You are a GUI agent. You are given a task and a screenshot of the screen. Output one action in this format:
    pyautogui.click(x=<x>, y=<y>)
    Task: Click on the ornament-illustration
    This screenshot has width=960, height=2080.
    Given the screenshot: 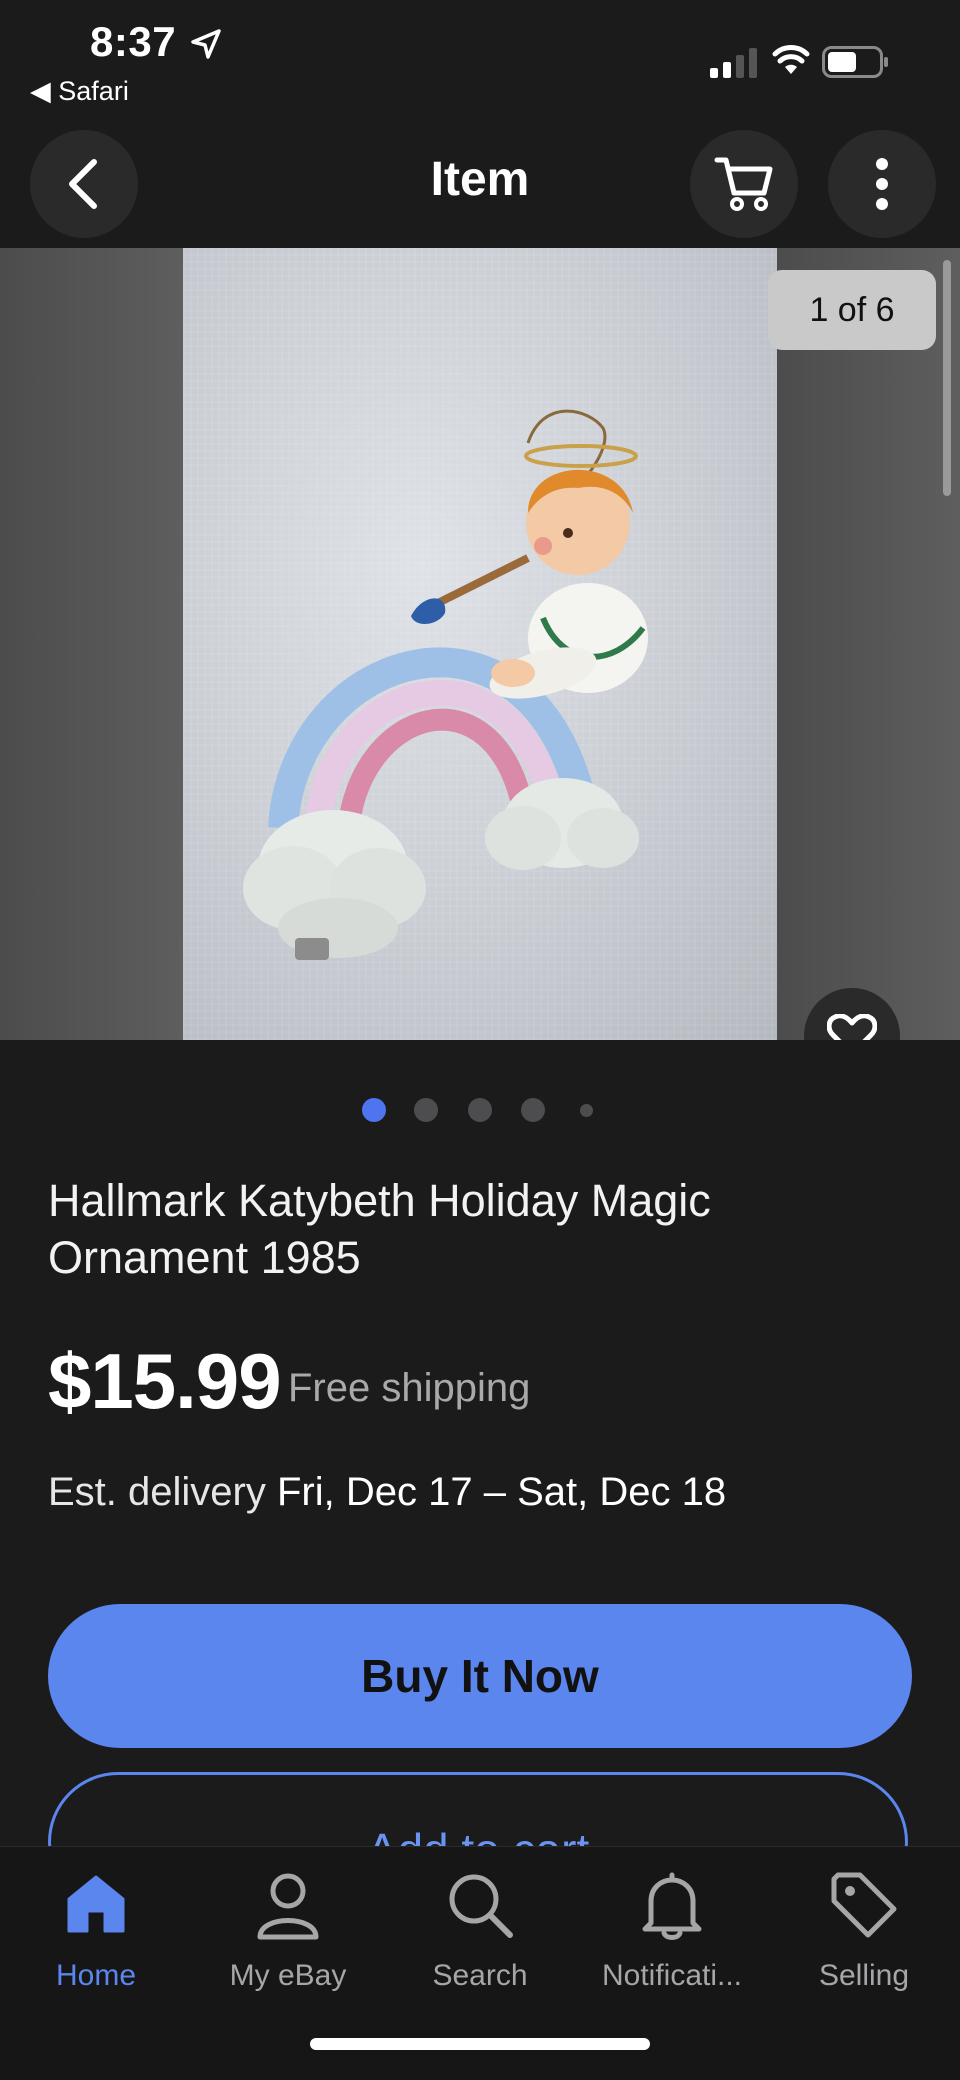 What is the action you would take?
    pyautogui.click(x=445, y=684)
    